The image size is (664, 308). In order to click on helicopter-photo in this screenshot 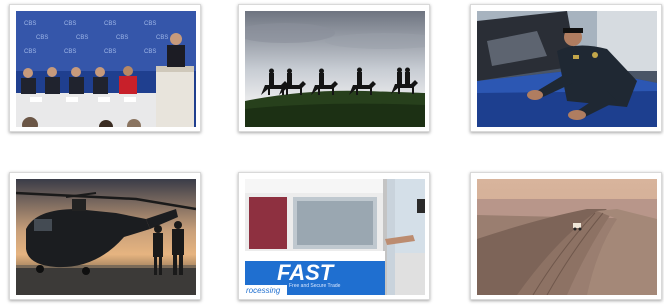, I will do `click(106, 237)`.